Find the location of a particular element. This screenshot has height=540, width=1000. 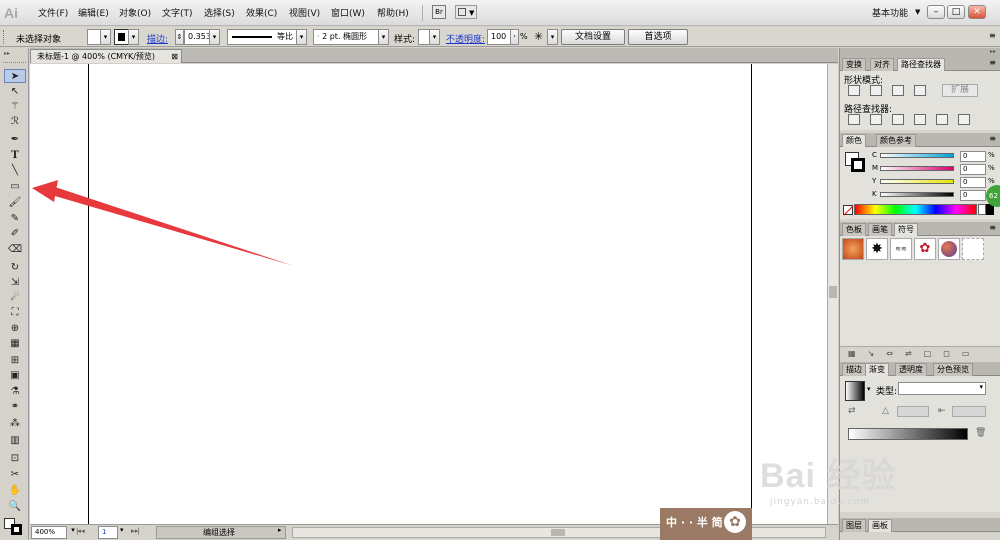

gradient-aspect-input is located at coordinates (969, 411).